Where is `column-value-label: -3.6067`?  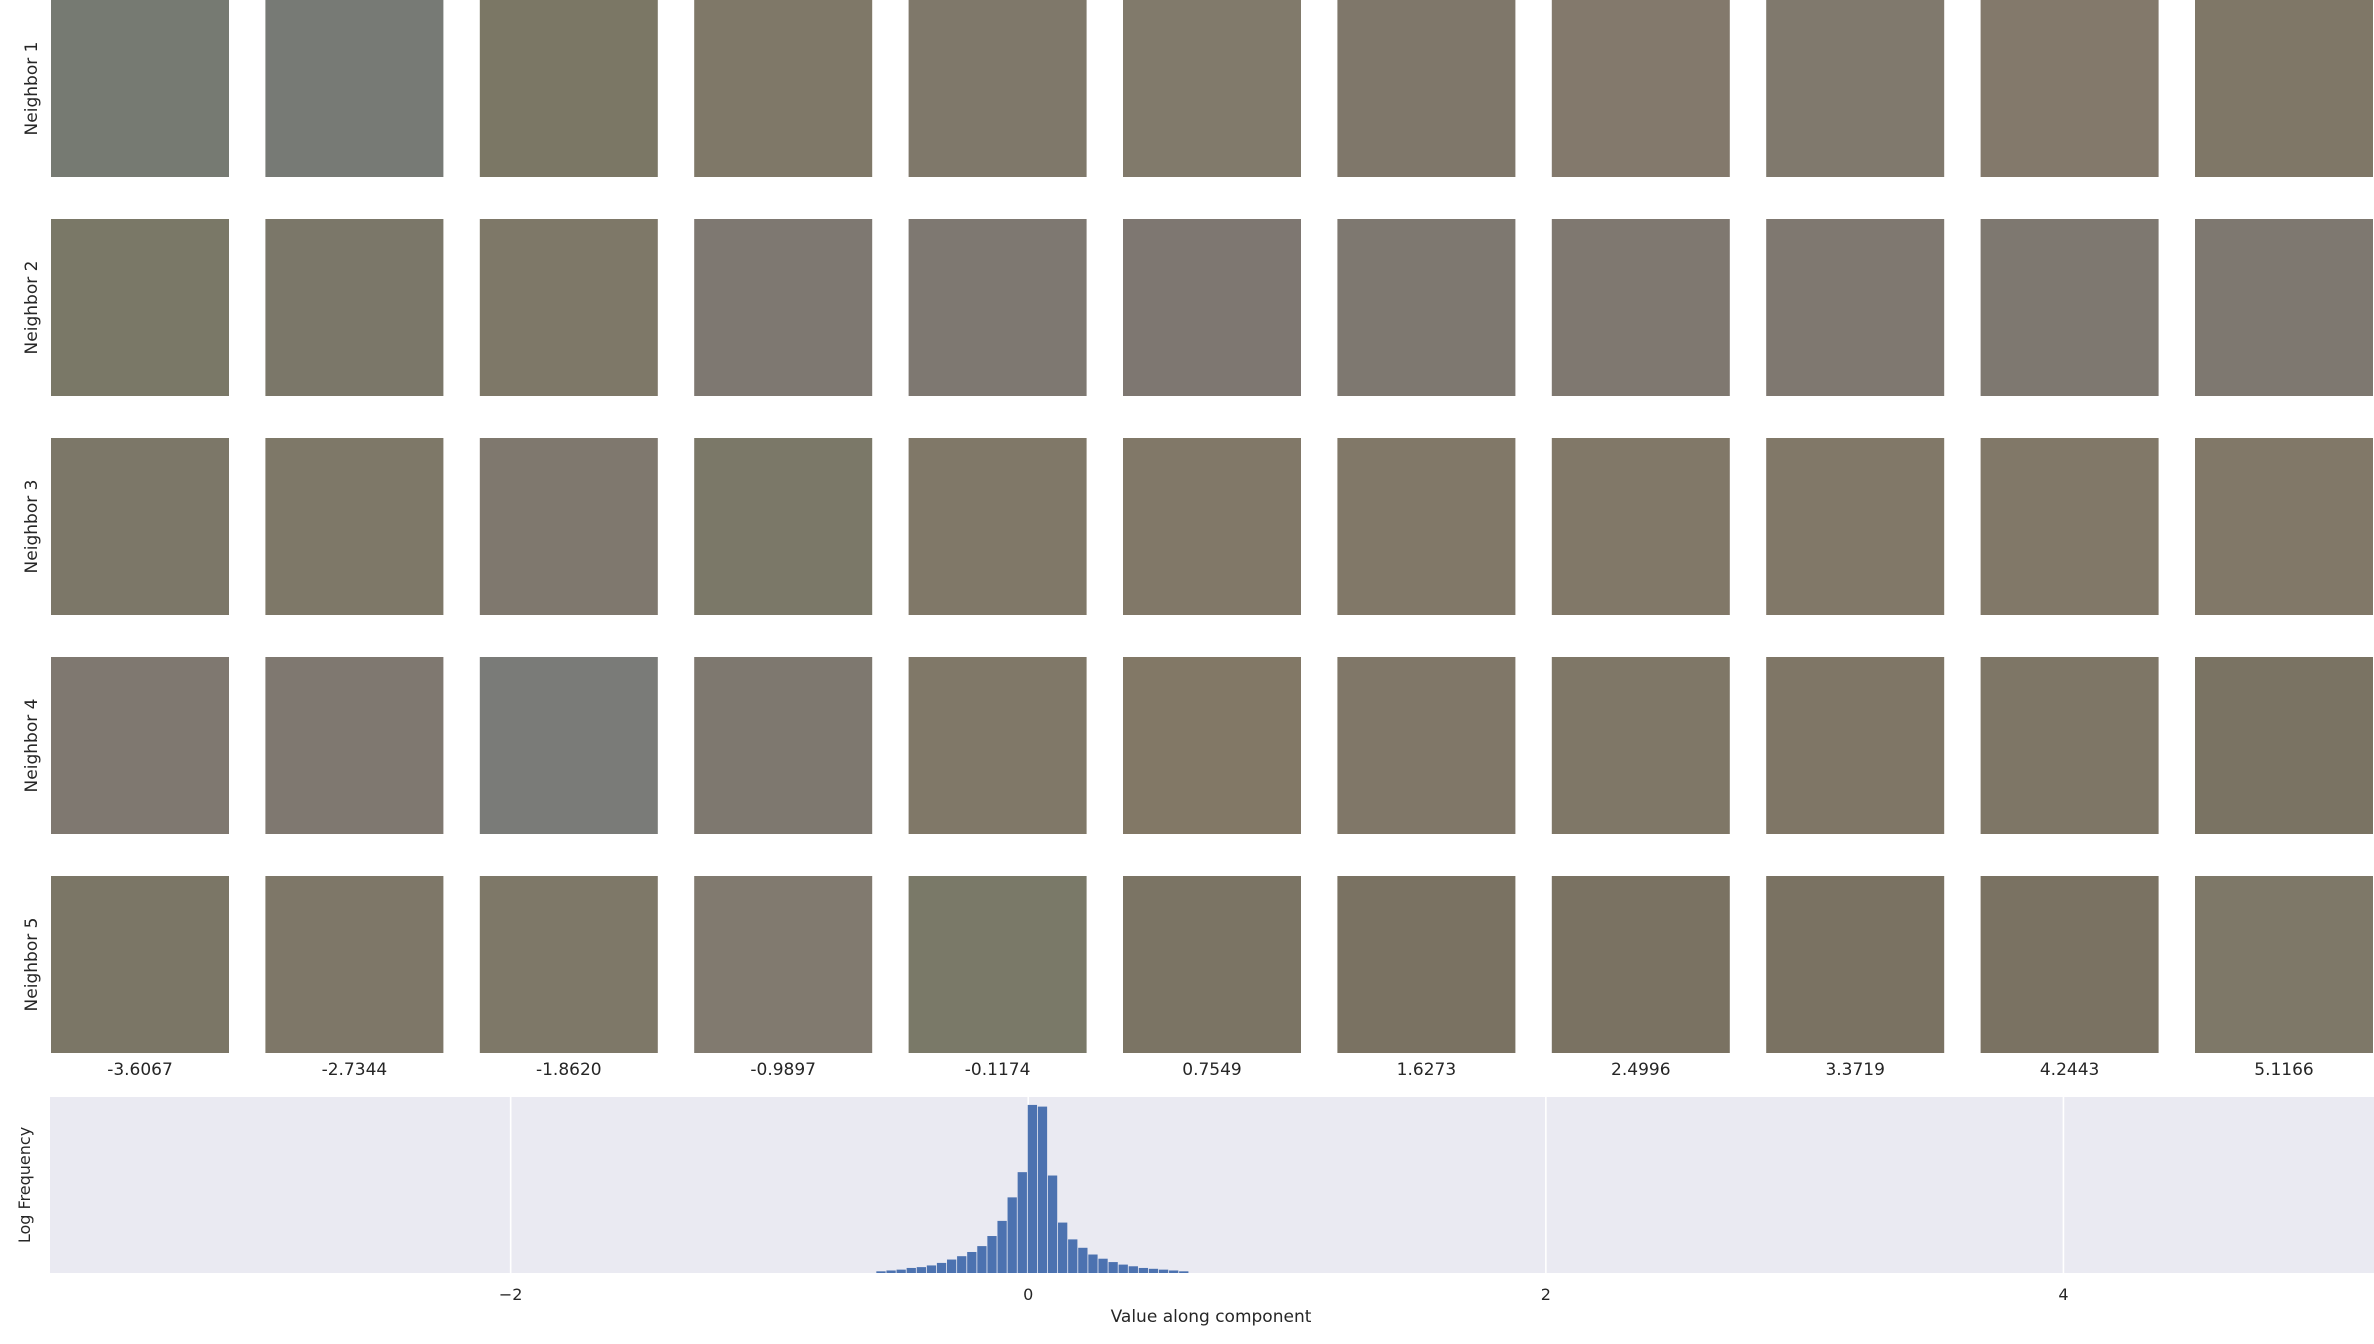 column-value-label: -3.6067 is located at coordinates (140, 1070).